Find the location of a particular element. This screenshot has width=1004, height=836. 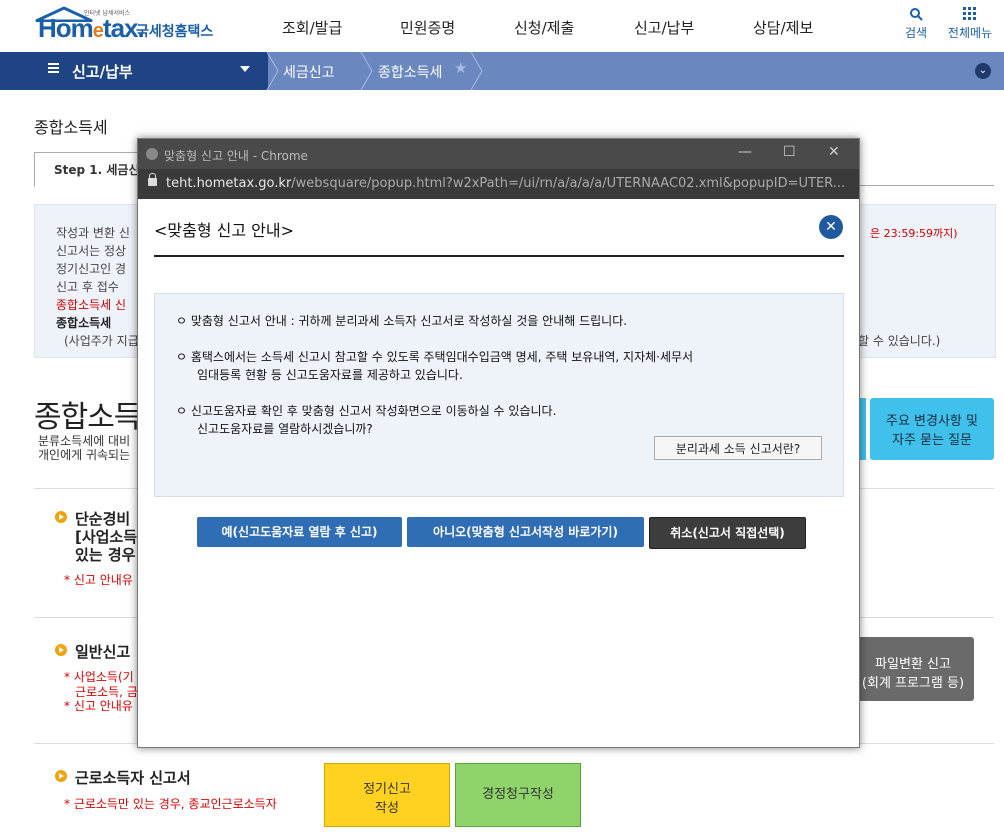

close-icon: ✕ is located at coordinates (831, 227).